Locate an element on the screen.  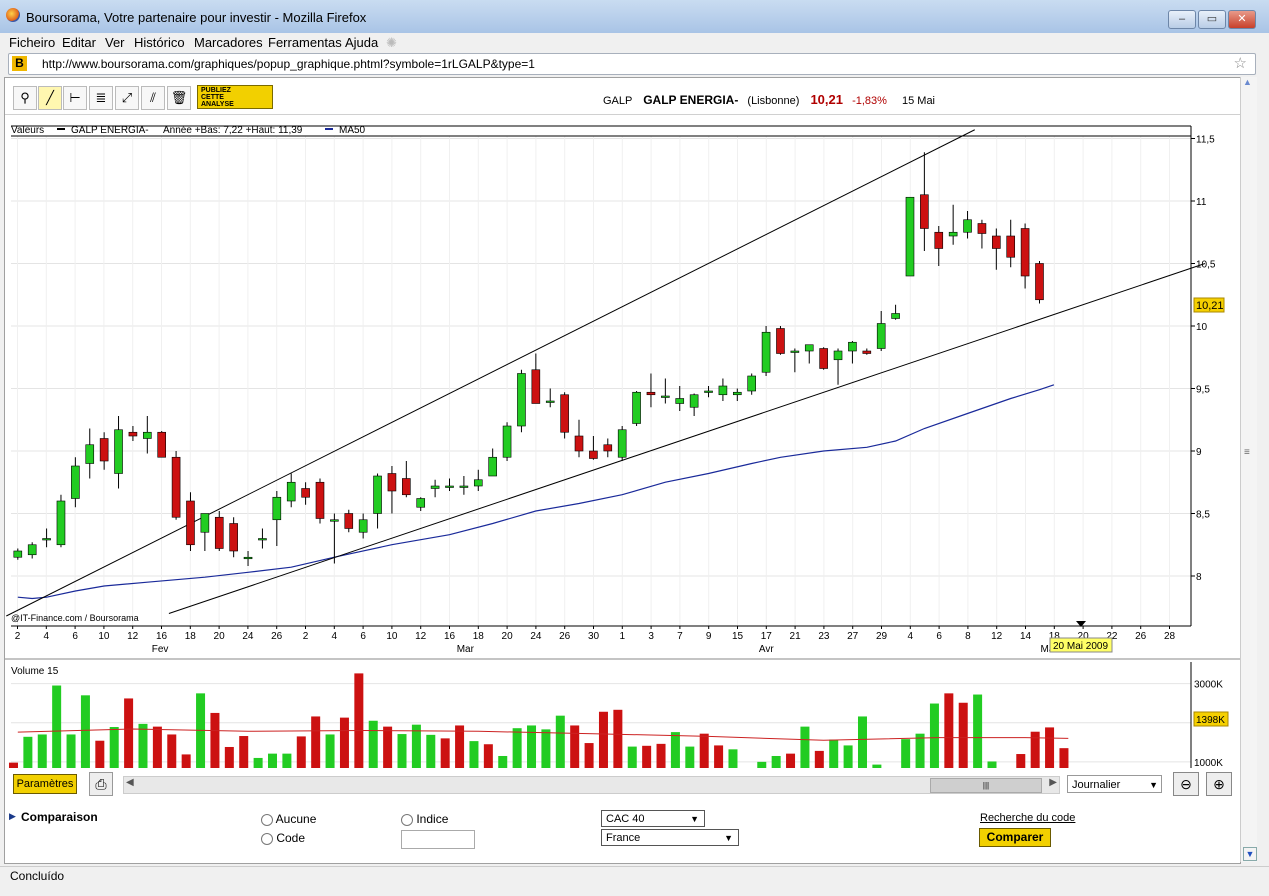
price-tick-label: 10 is located at coordinates (1202, 327).